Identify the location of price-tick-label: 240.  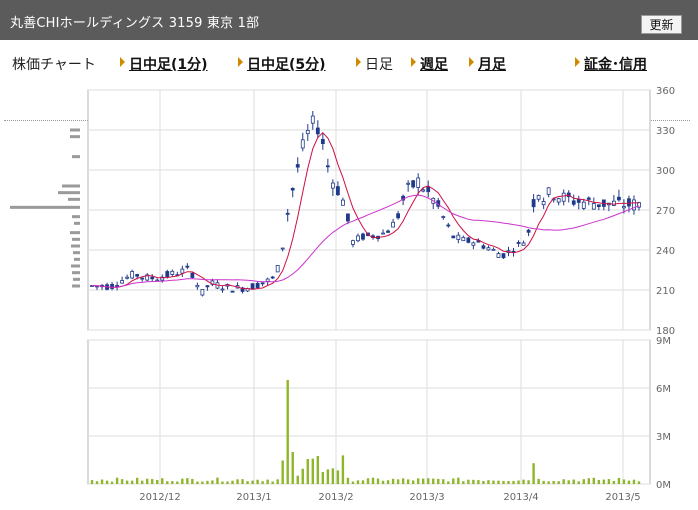
(665, 251).